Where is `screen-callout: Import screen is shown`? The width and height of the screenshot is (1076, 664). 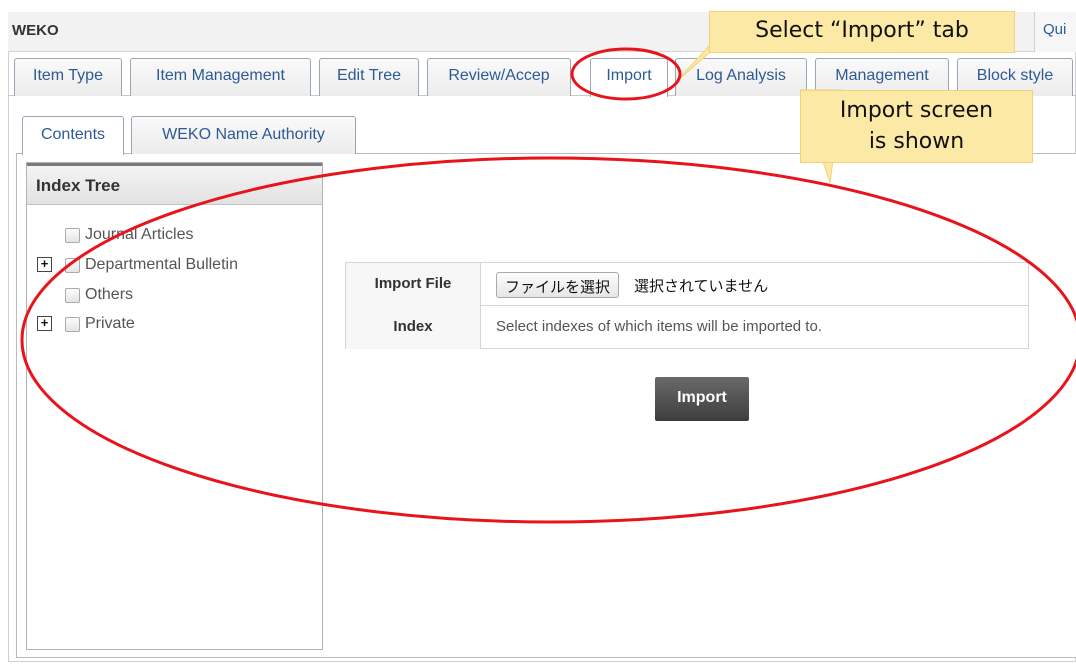 screen-callout: Import screen is shown is located at coordinates (916, 126).